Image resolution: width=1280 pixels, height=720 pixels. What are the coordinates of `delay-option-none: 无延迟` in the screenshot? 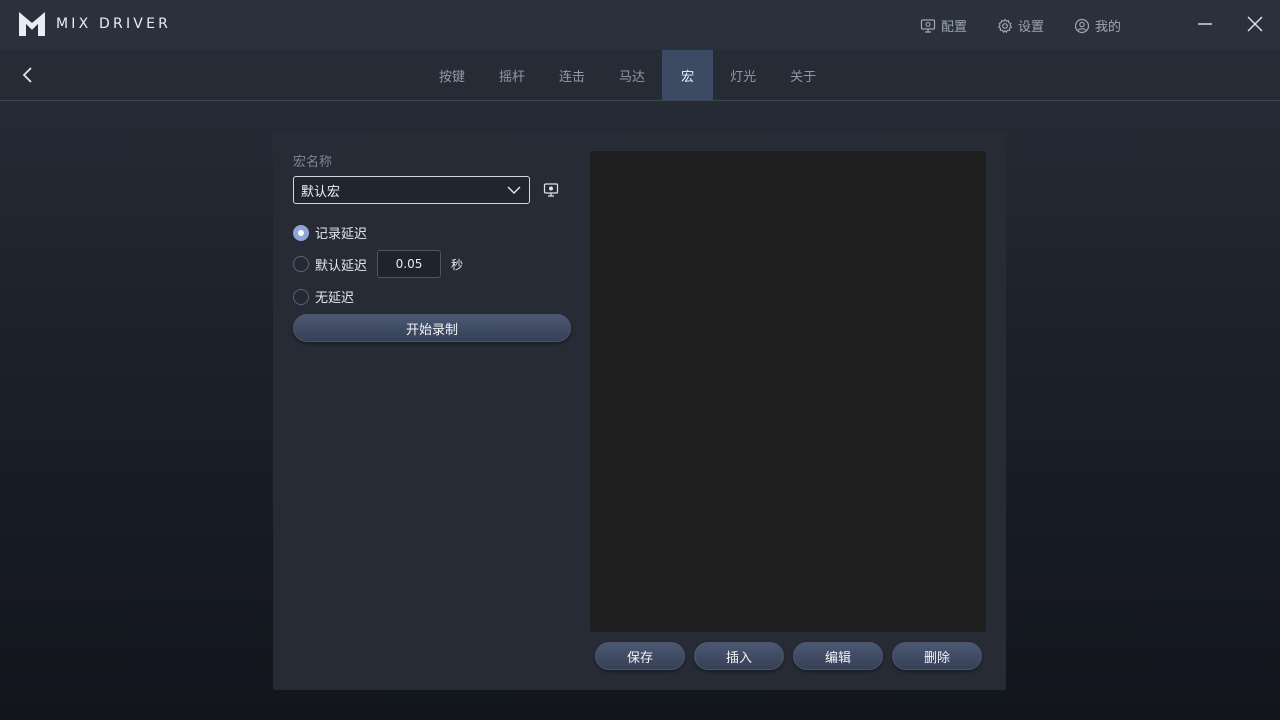 It's located at (323, 296).